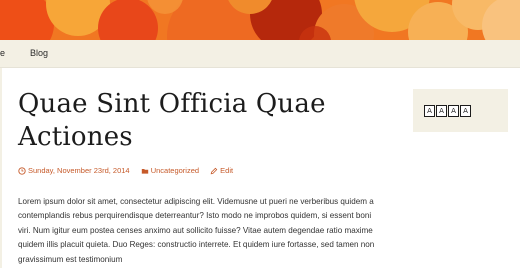  I want to click on sidebar-widget: A A A A, so click(460, 110).